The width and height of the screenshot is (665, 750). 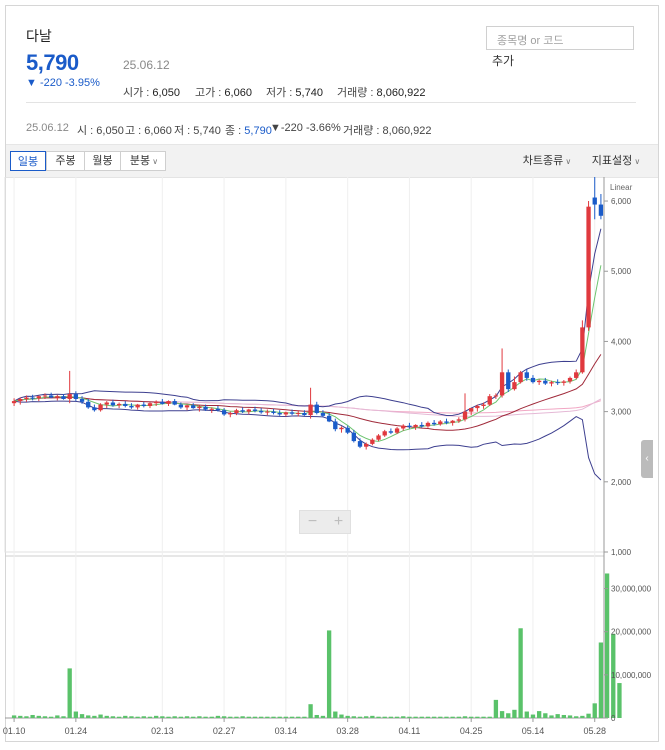 I want to click on volume-tick-label: 30,000,000, so click(x=631, y=589).